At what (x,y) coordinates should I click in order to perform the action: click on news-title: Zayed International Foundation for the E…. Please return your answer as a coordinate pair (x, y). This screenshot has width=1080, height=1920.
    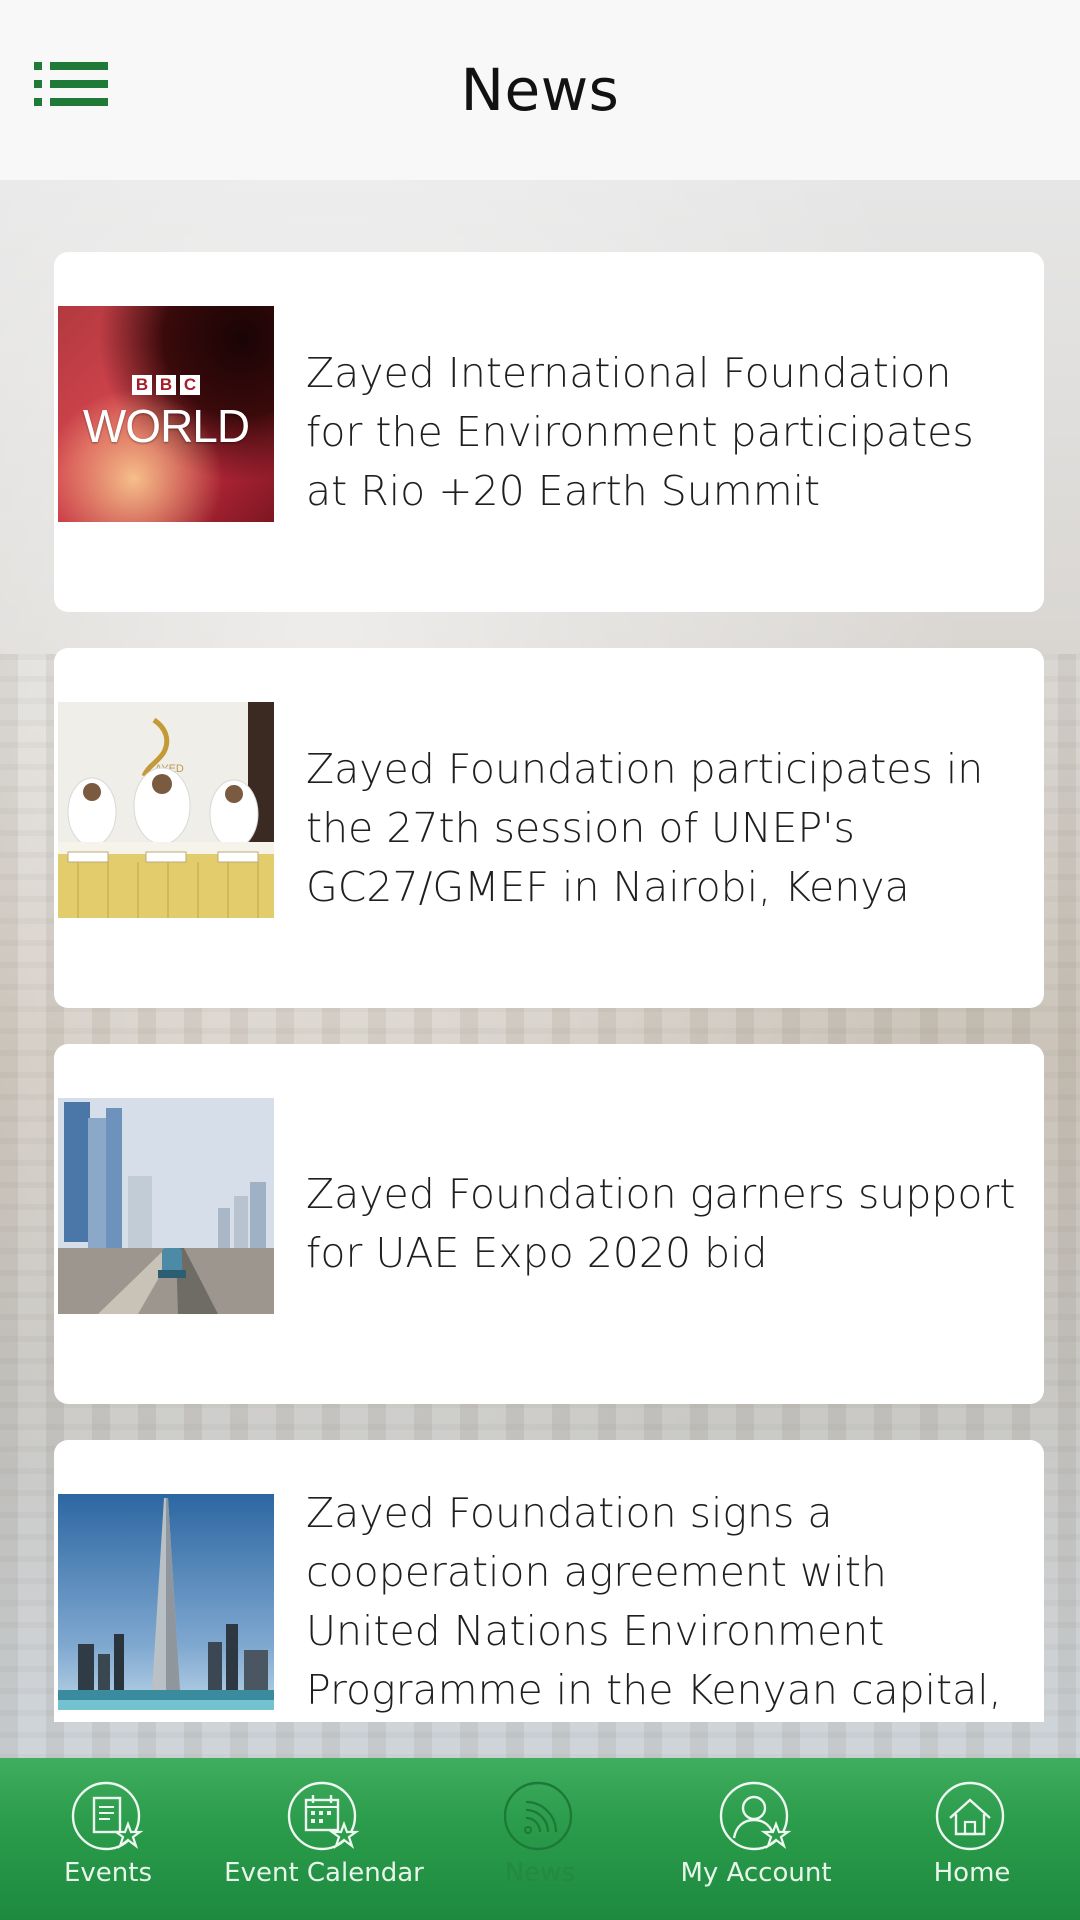
    Looking at the image, I should click on (640, 431).